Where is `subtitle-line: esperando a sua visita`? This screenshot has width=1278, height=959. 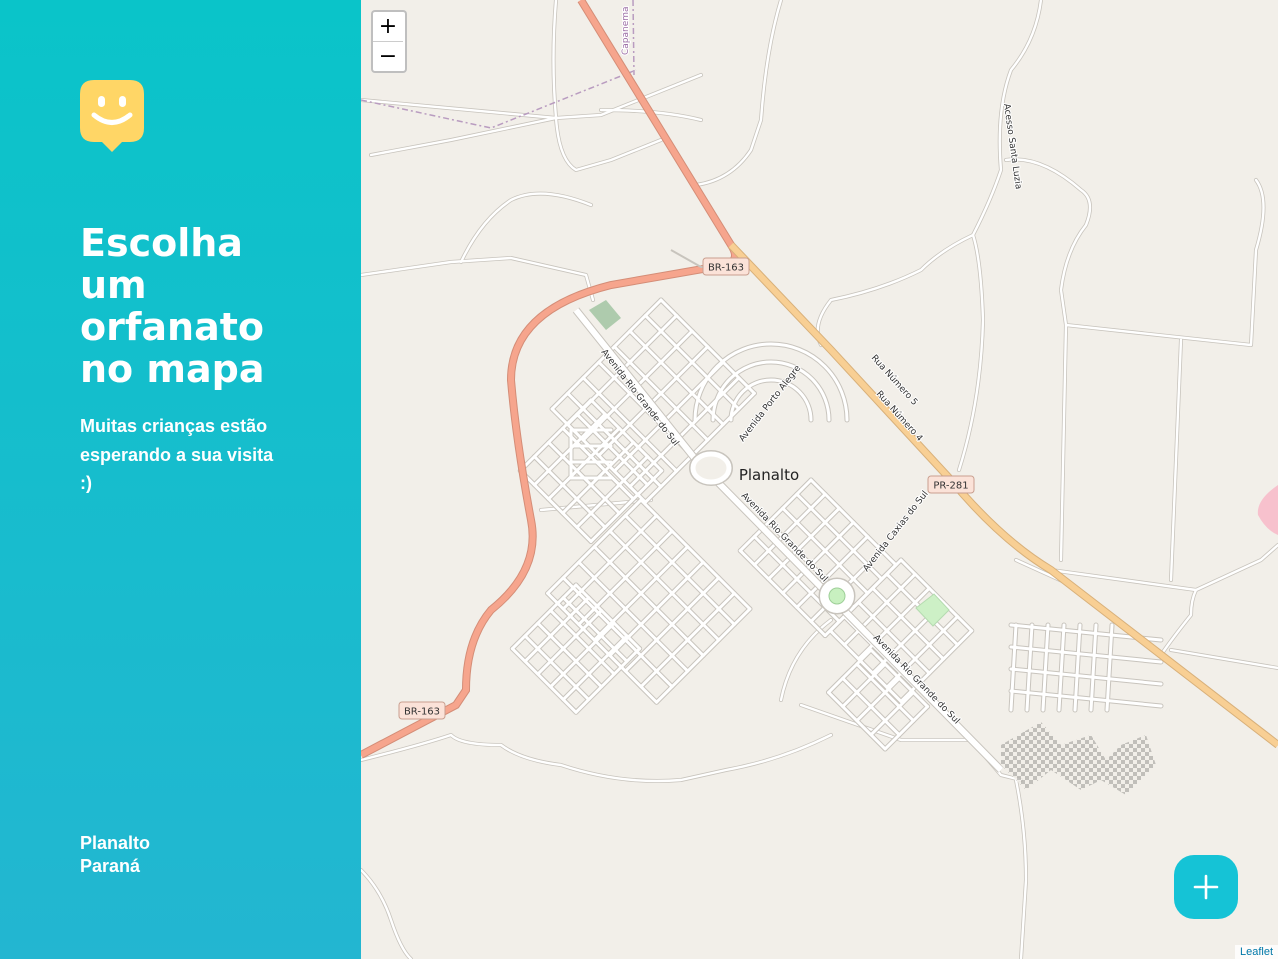
subtitle-line: esperando a sua visita is located at coordinates (177, 454).